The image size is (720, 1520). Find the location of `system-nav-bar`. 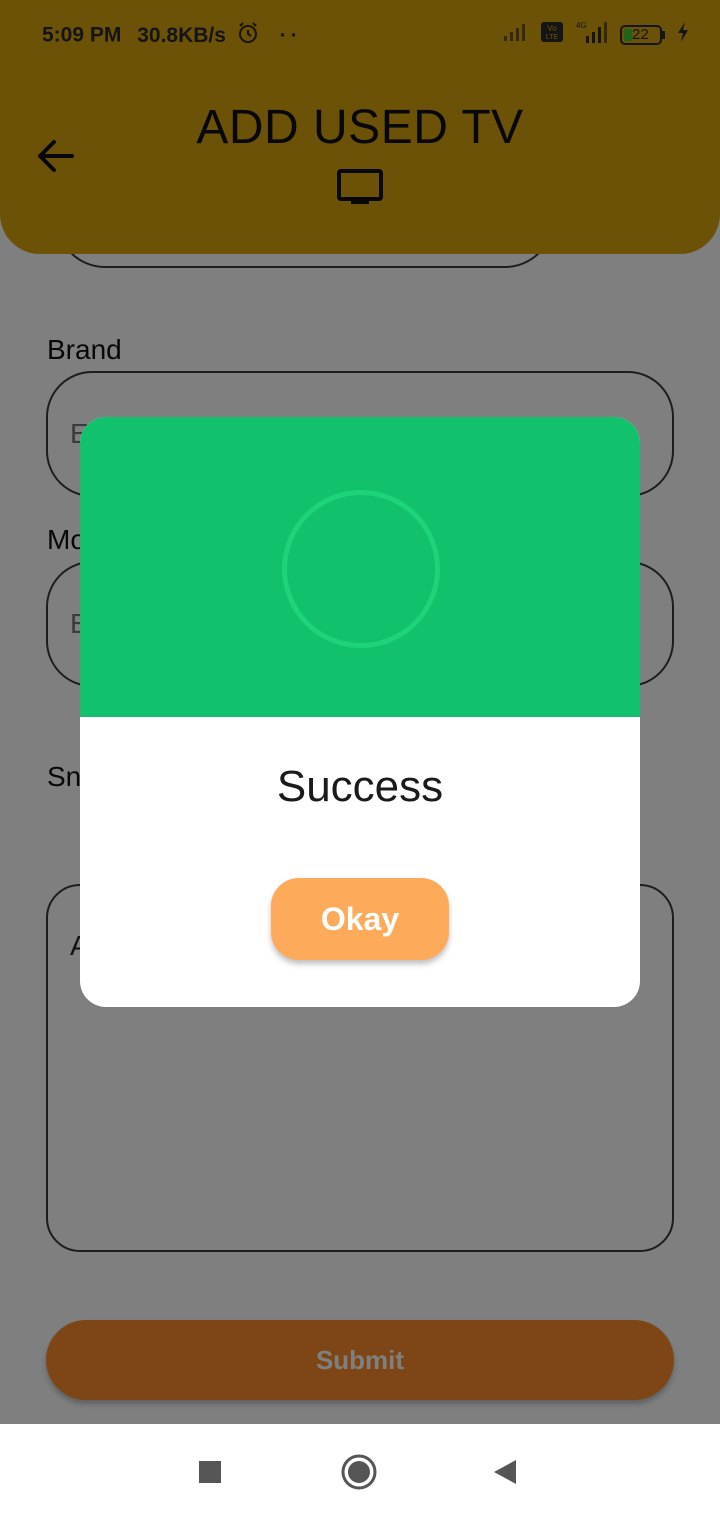

system-nav-bar is located at coordinates (360, 1472).